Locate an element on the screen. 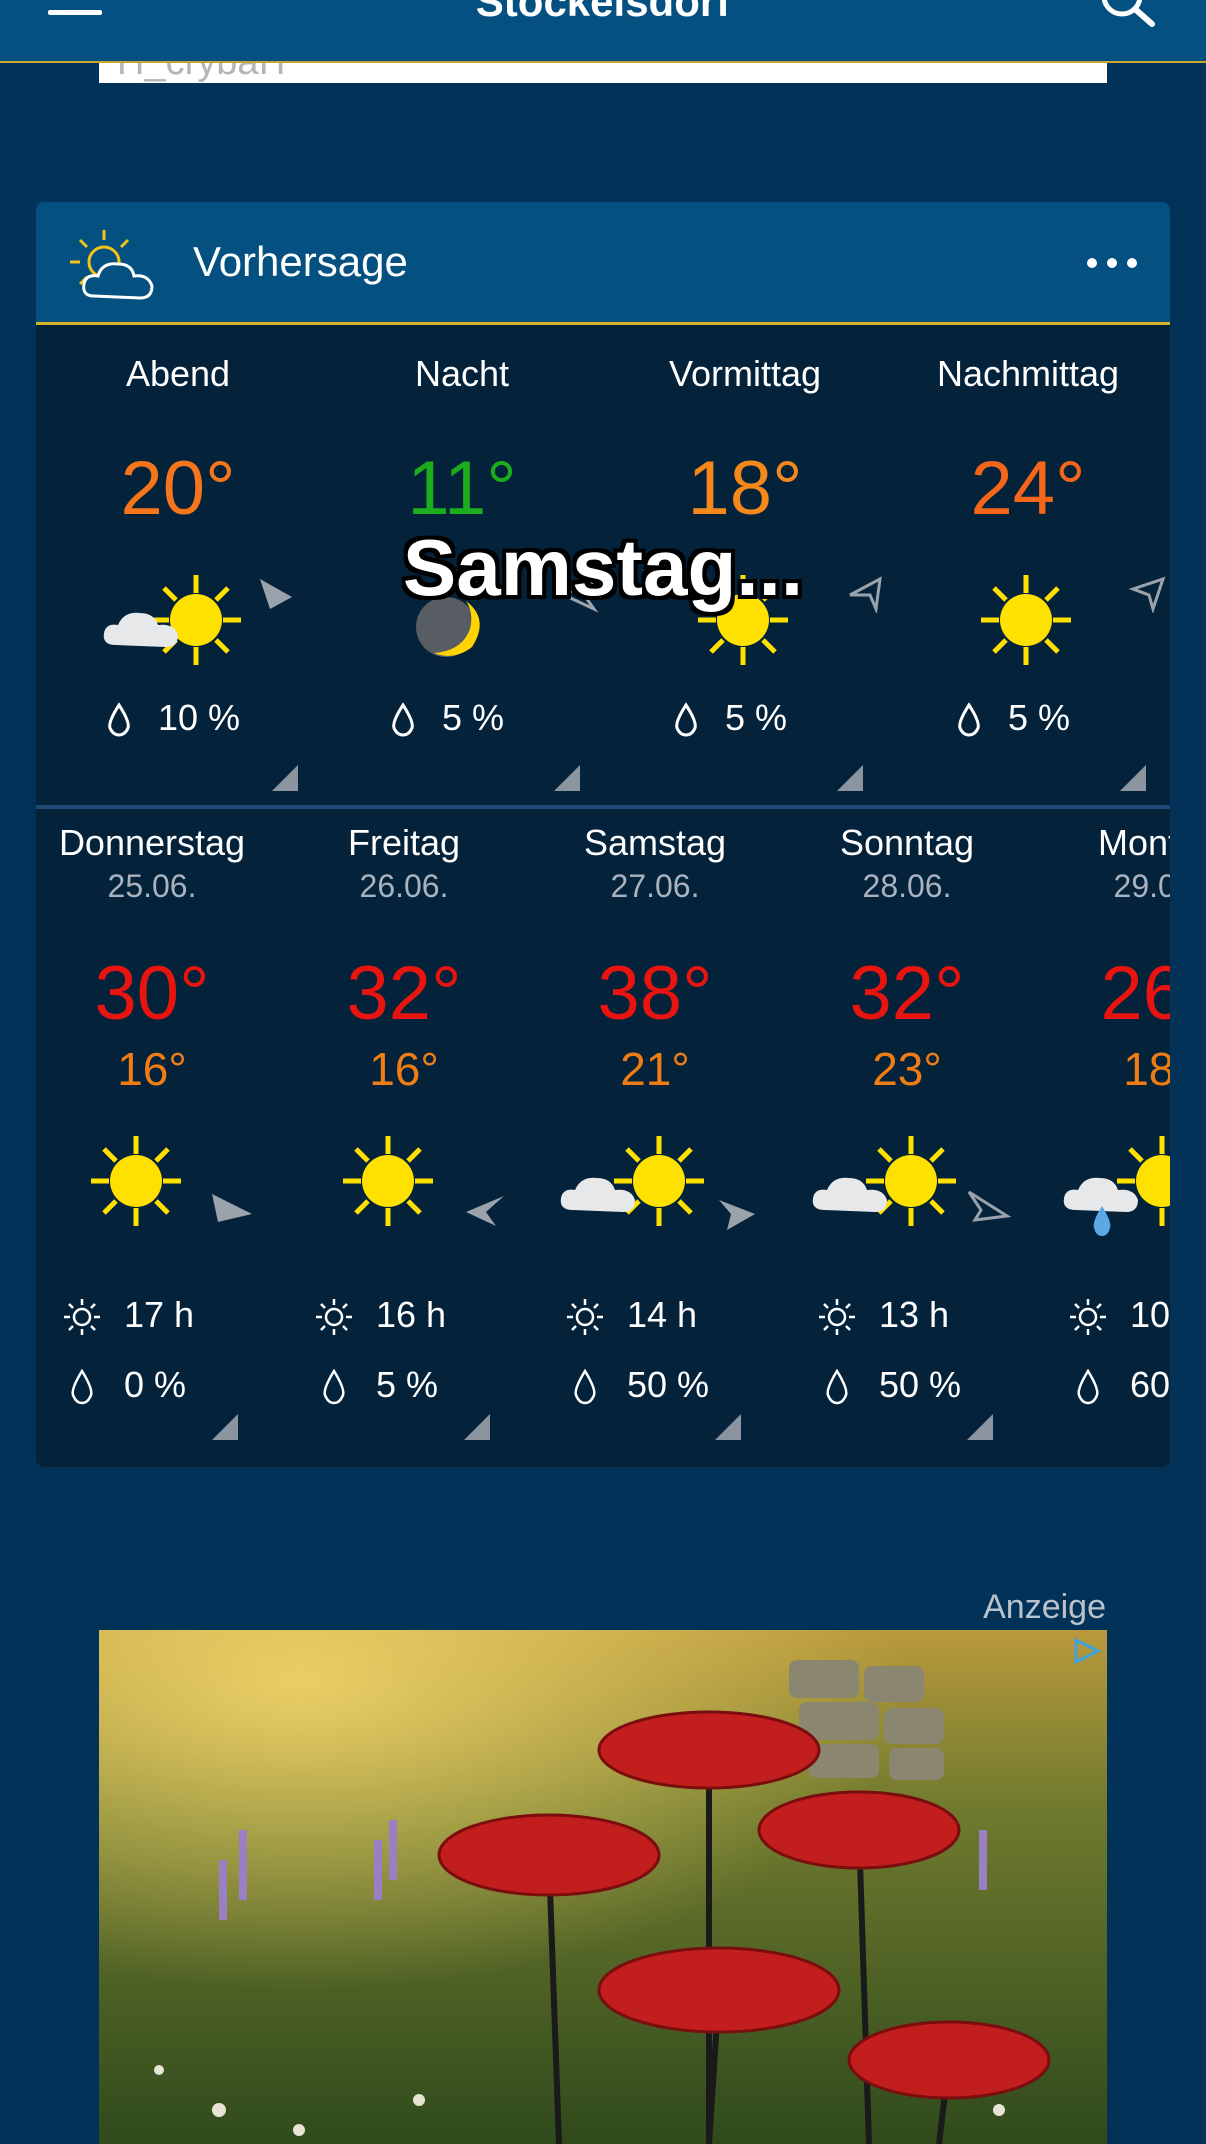  day-date: 27.06. is located at coordinates (655, 886).